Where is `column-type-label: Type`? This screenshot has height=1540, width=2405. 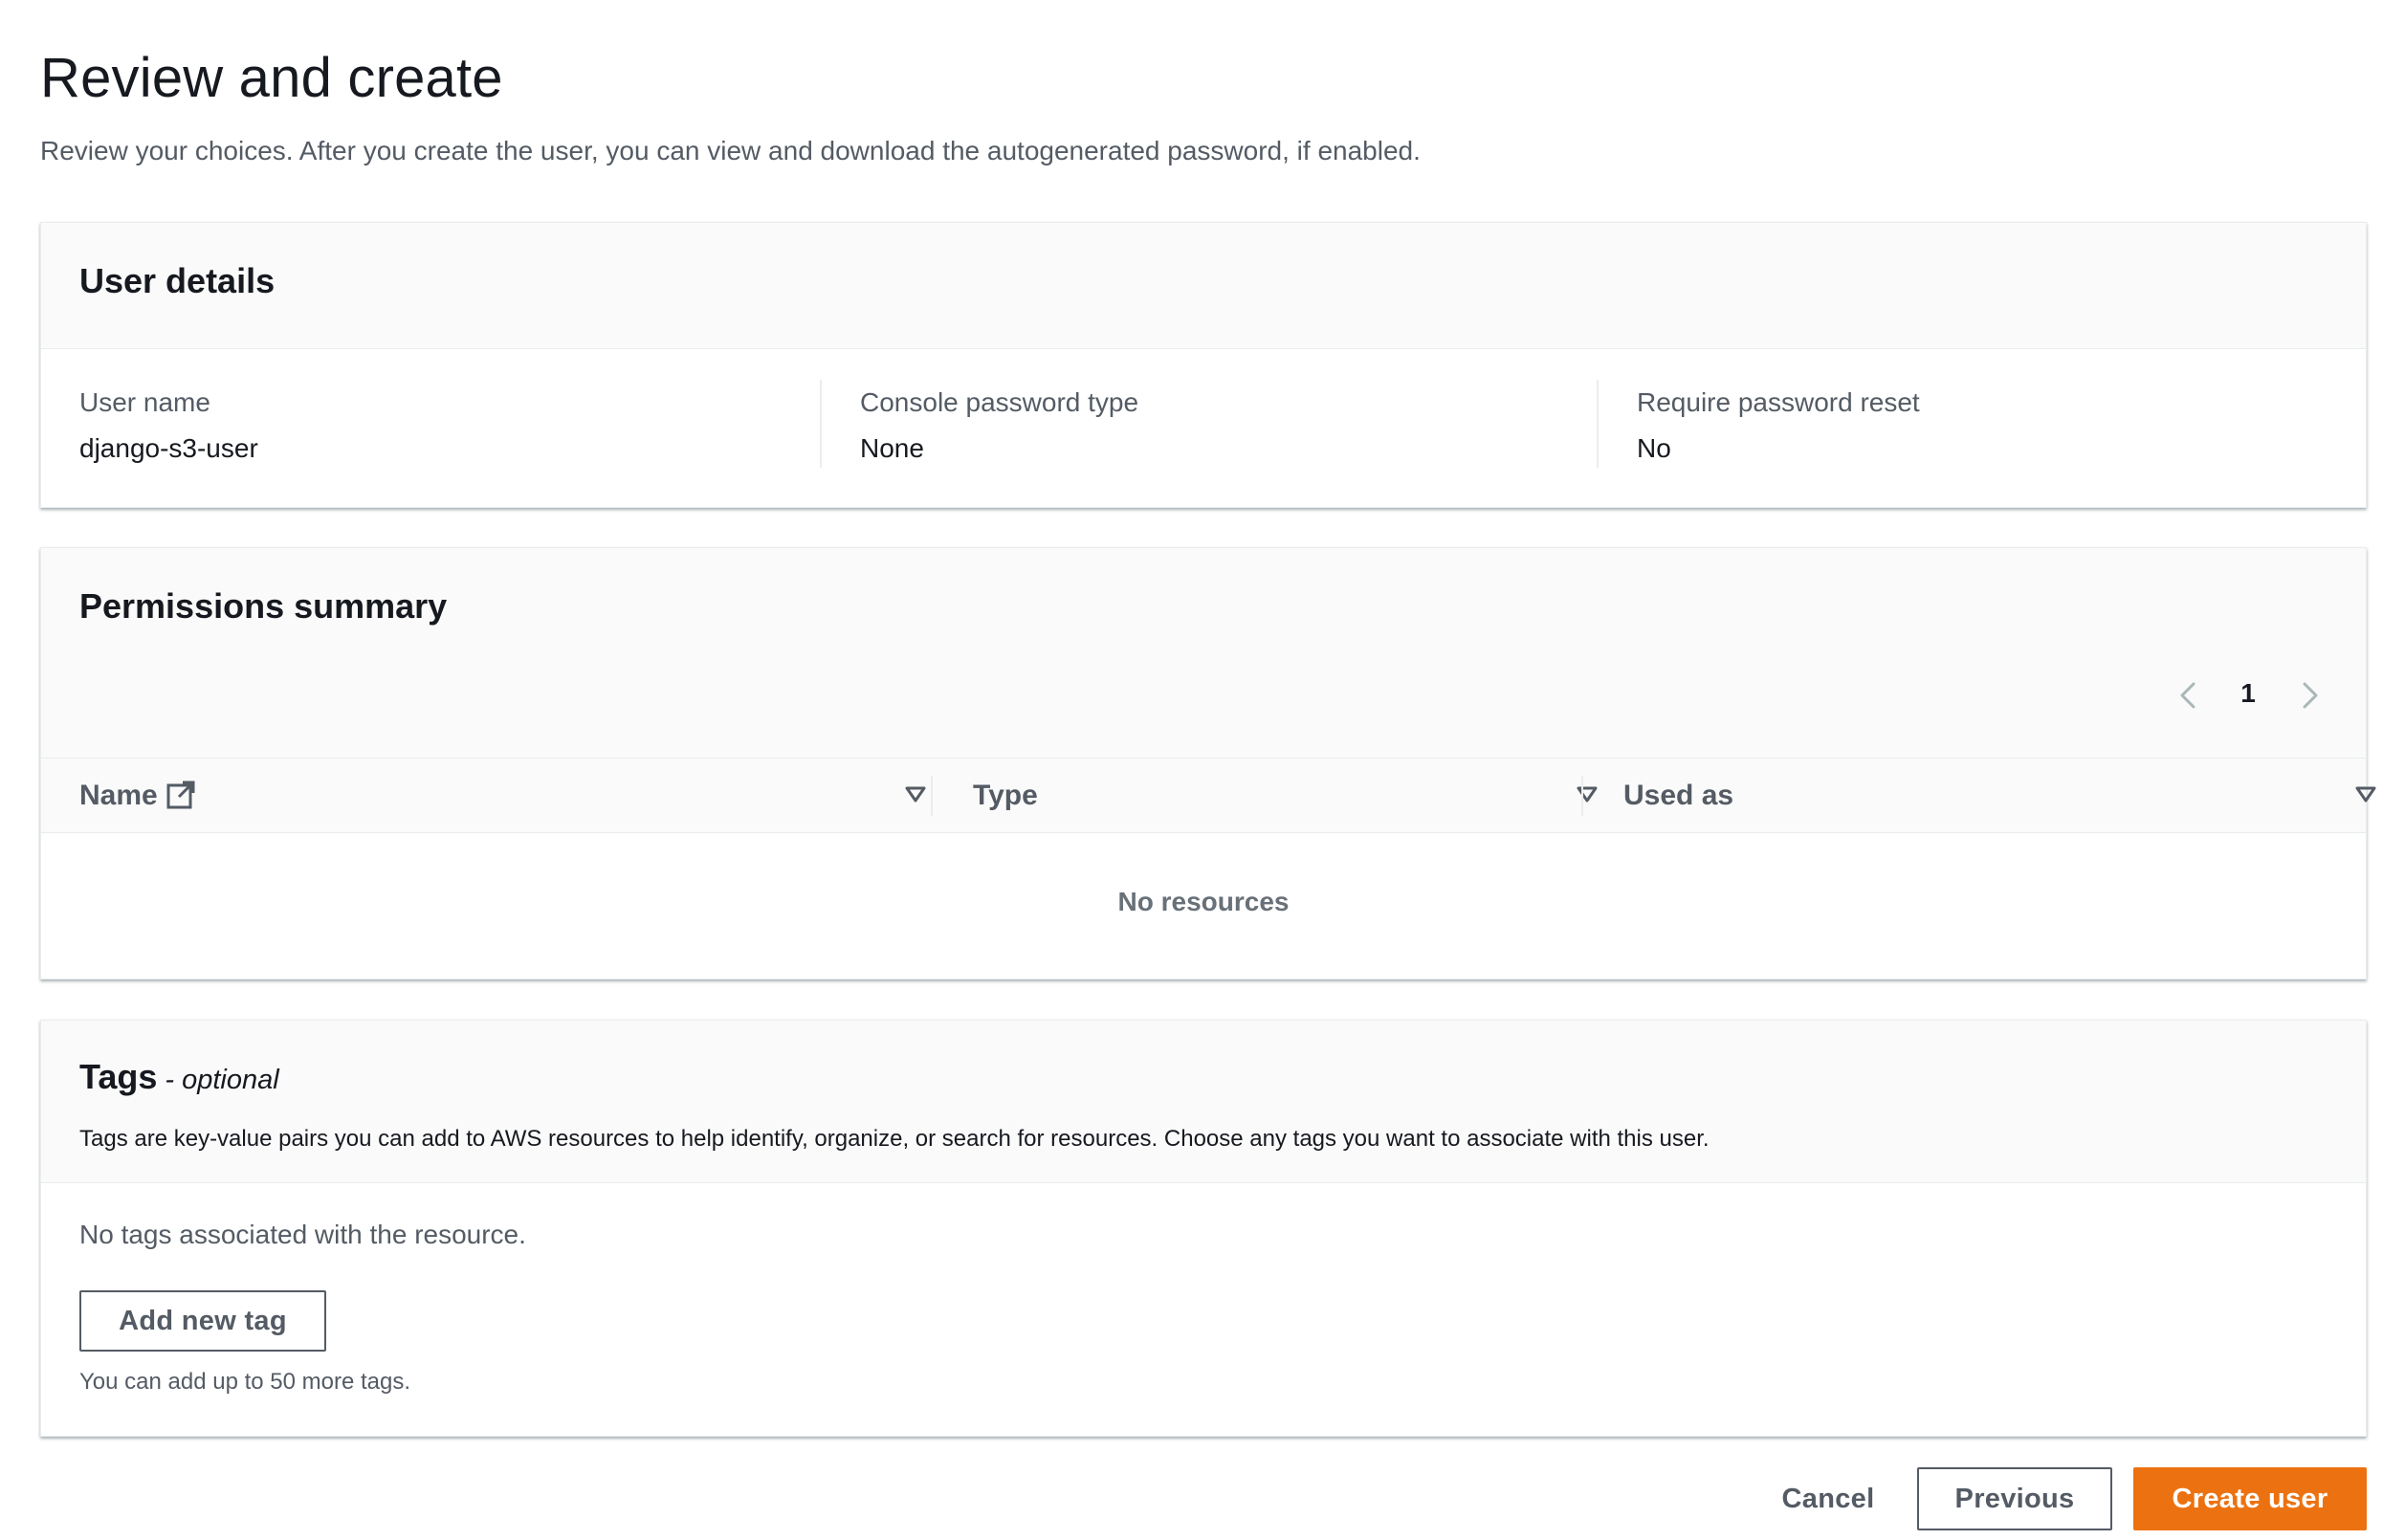 column-type-label: Type is located at coordinates (1005, 795).